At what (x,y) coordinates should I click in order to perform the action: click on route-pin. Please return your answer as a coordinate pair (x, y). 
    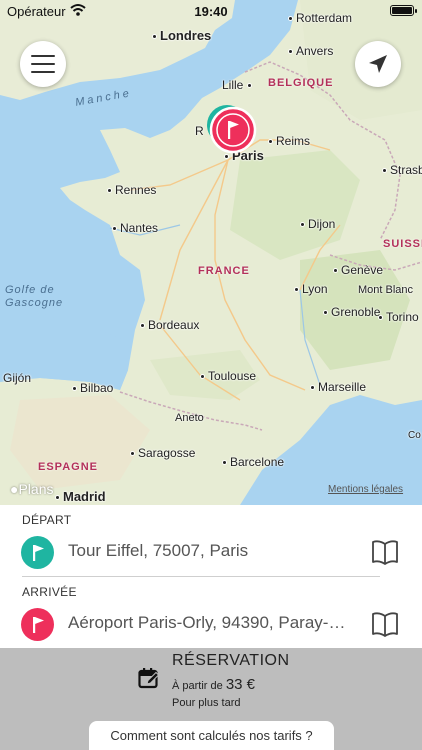
    Looking at the image, I should click on (231, 129).